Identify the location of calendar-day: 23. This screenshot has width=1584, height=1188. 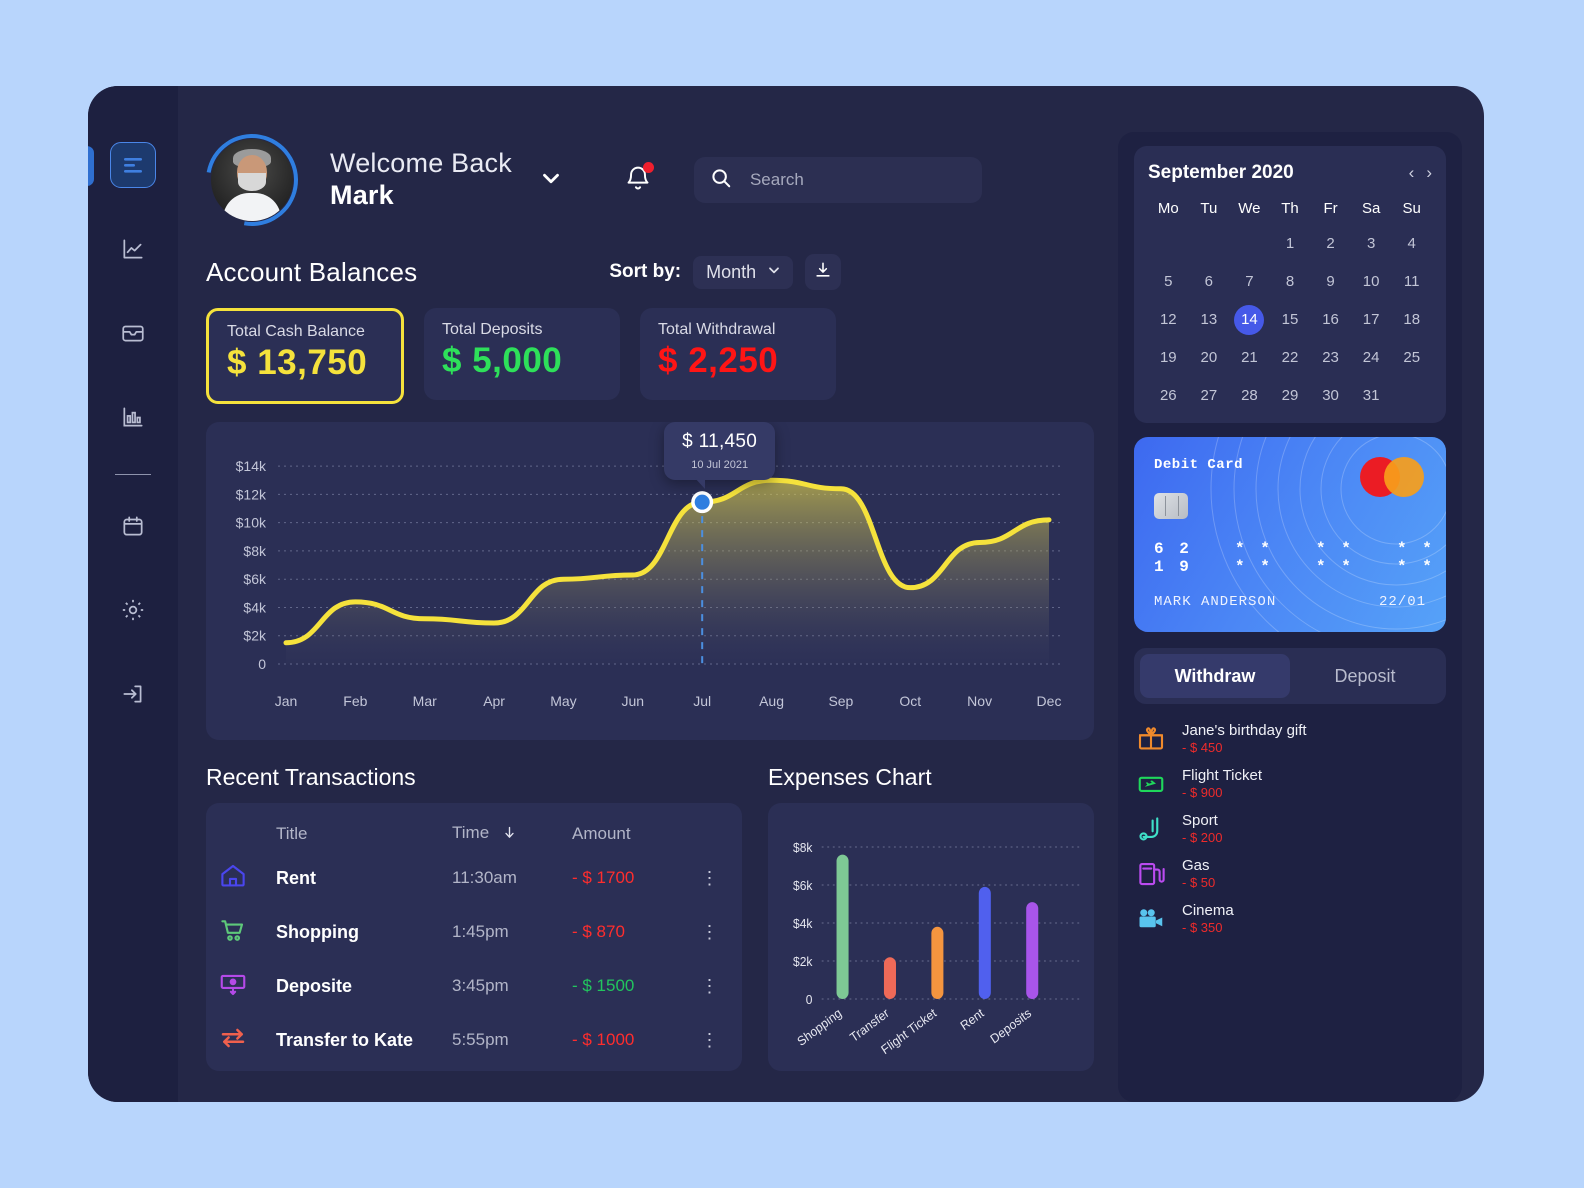
(1330, 358).